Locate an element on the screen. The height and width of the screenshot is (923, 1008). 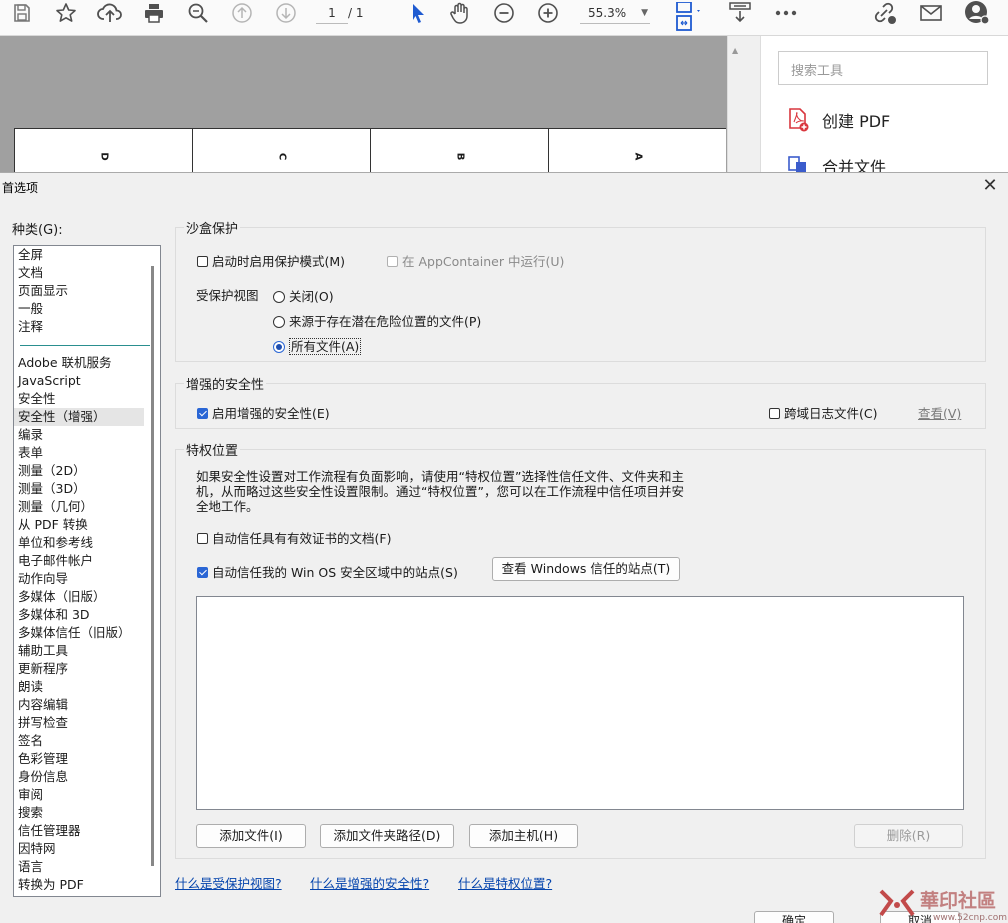
category-item-selected: 安全性（增强） is located at coordinates (79, 417).